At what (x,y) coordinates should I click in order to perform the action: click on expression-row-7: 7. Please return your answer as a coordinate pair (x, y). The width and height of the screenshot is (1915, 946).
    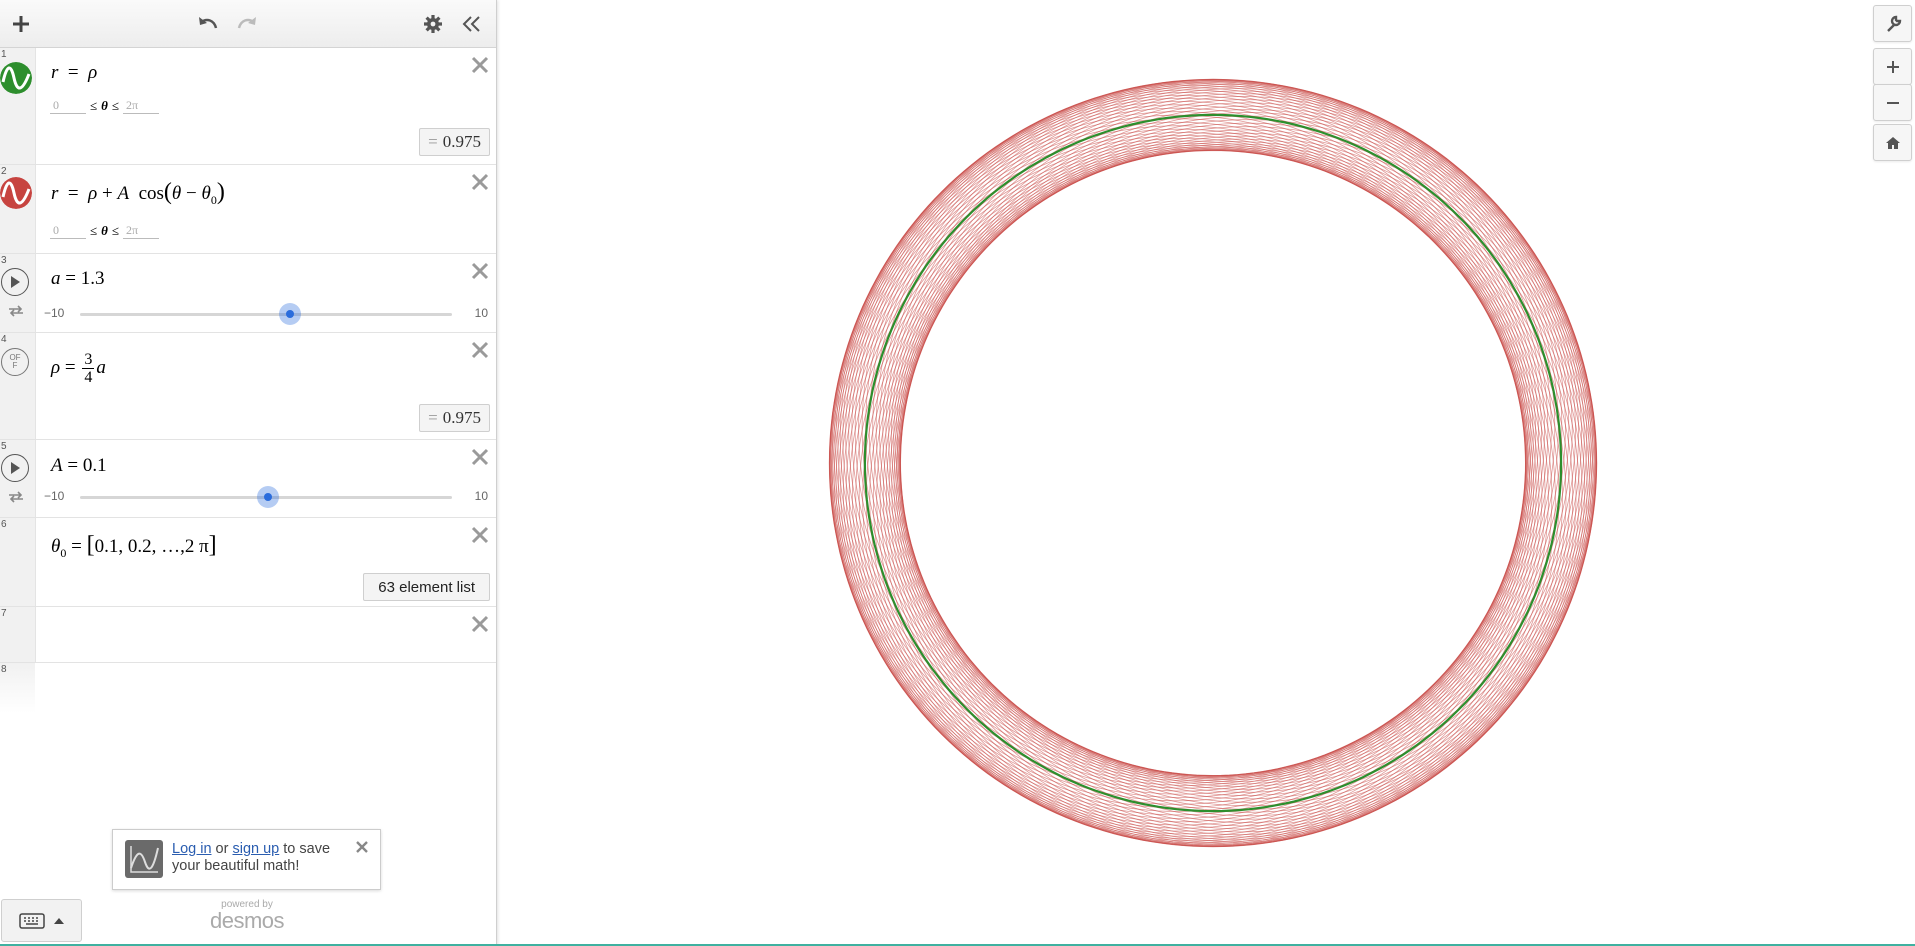
    Looking at the image, I should click on (248, 635).